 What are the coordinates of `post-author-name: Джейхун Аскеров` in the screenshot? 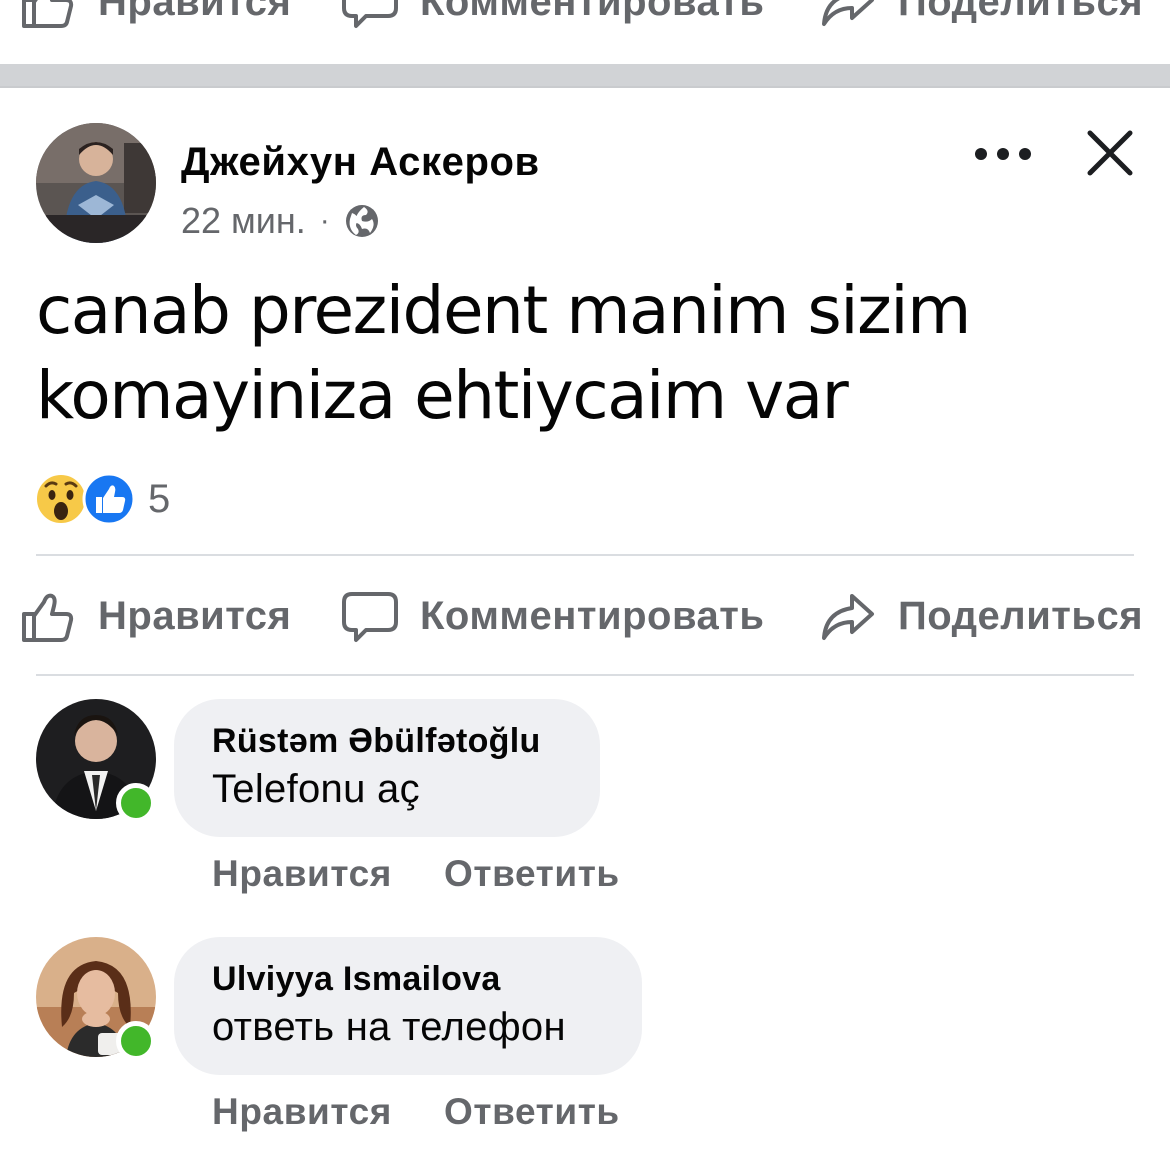 It's located at (360, 162).